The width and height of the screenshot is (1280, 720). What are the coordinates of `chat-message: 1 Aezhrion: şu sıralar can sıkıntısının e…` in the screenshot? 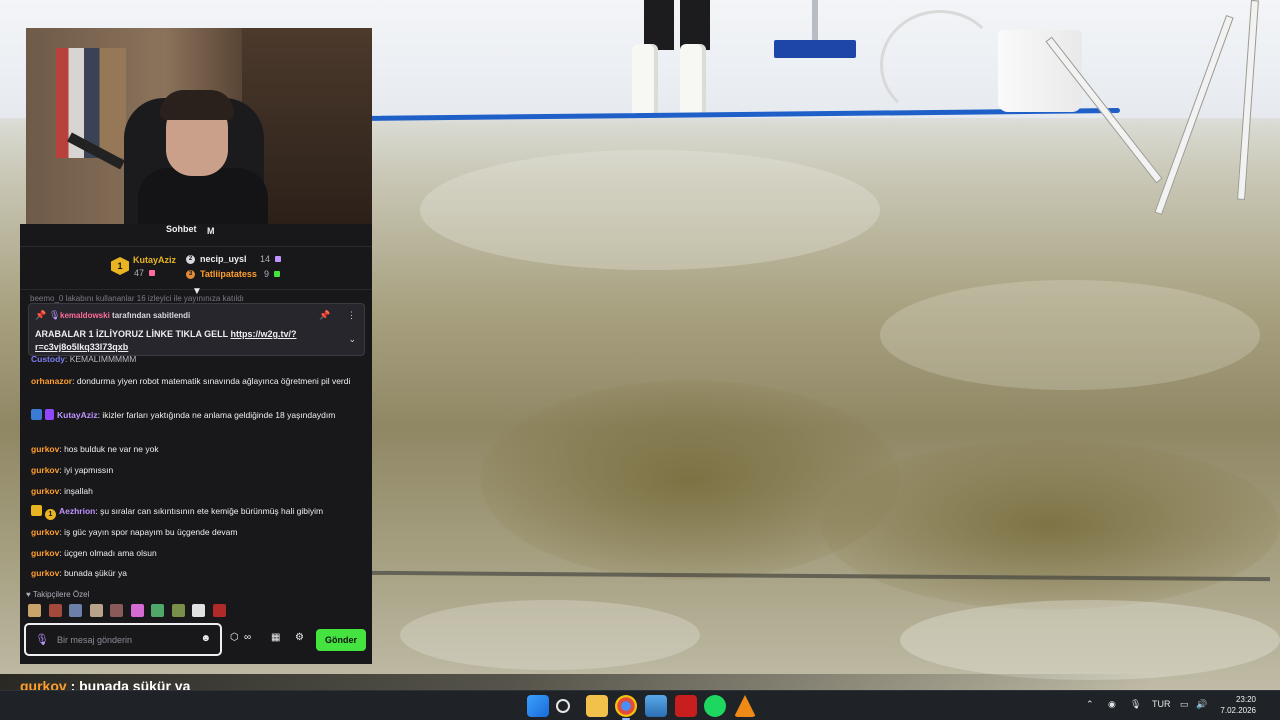 It's located at (198, 512).